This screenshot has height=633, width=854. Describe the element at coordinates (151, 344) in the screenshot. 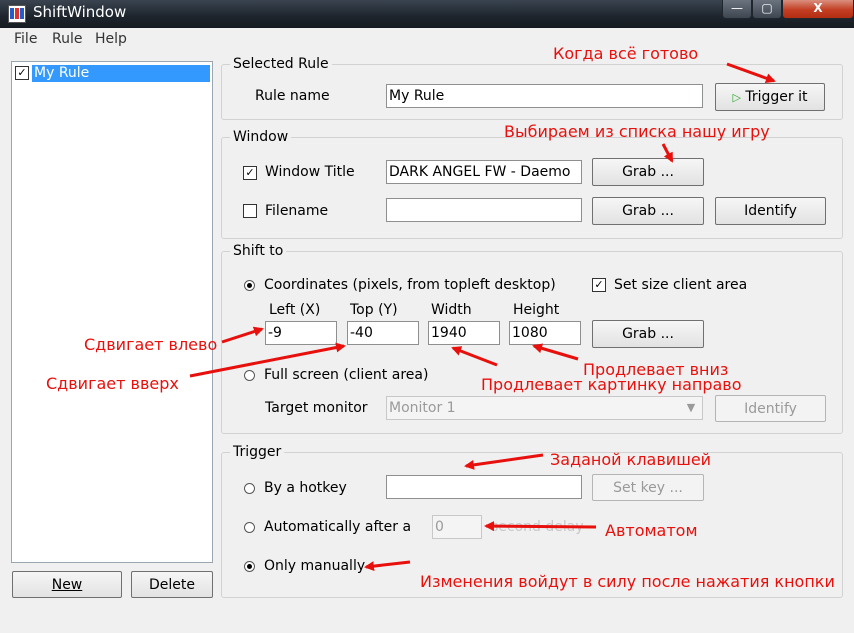

I see `annotation-shift-left: Сдвигает влево` at that location.